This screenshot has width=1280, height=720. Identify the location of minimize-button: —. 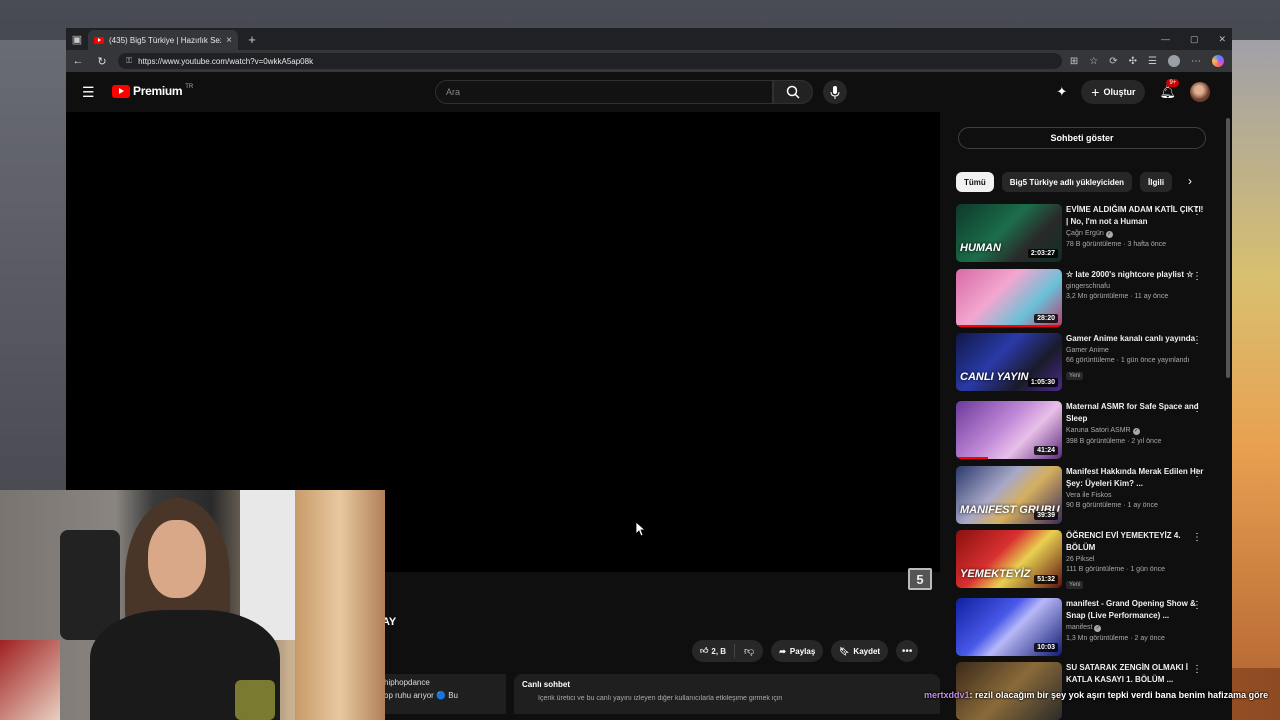
(1165, 39).